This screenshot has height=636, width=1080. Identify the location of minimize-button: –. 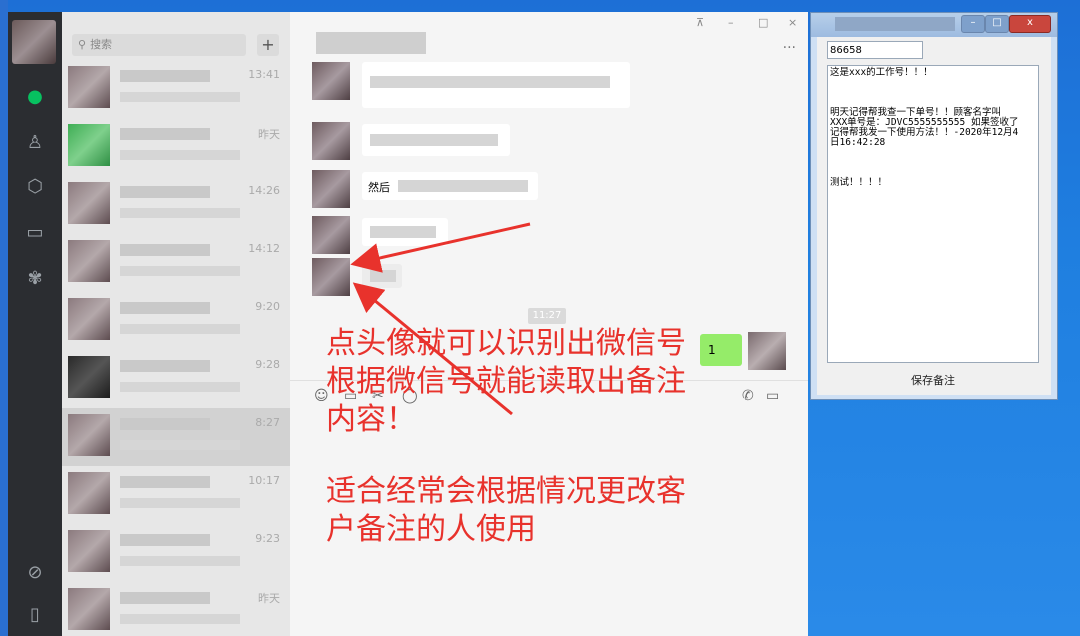
(973, 24).